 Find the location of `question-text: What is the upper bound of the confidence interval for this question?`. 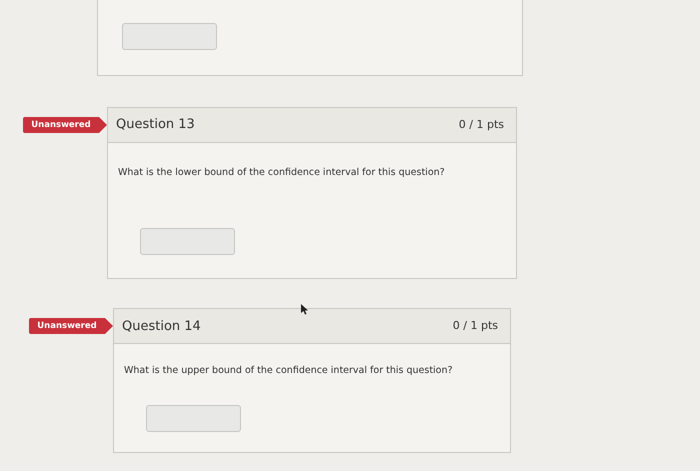

question-text: What is the upper bound of the confidence interval for this question? is located at coordinates (289, 371).